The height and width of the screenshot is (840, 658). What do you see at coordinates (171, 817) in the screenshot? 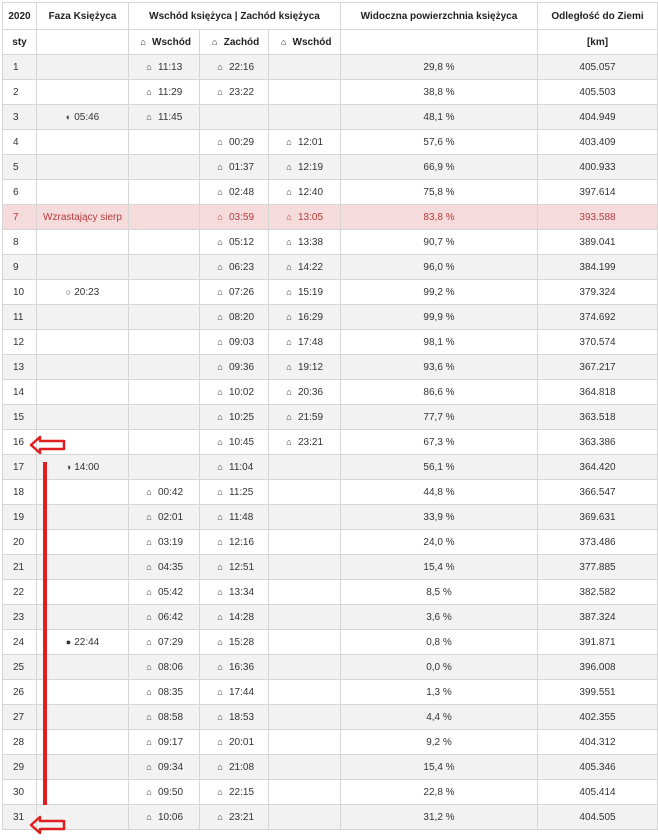
I see `moonrise-time: 10:06` at bounding box center [171, 817].